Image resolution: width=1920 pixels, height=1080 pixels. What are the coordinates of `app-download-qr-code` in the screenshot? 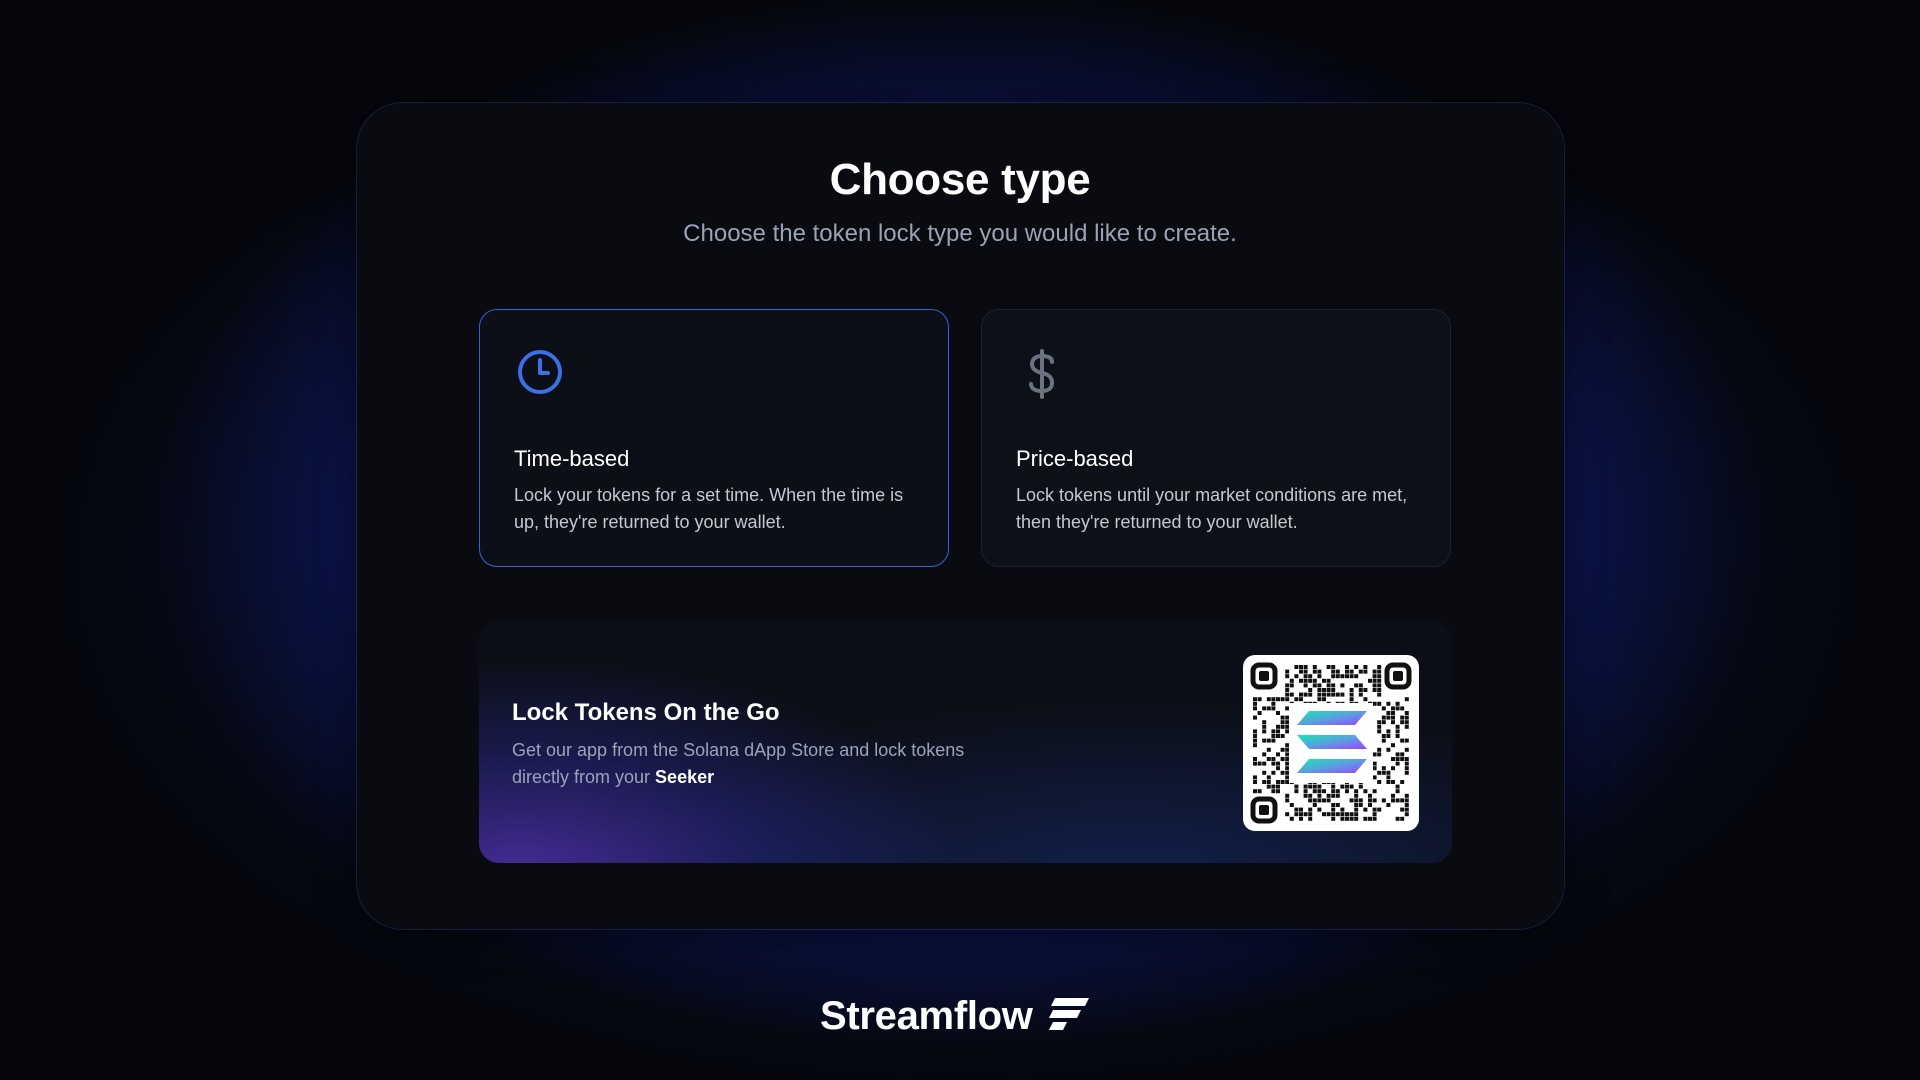 It's located at (1331, 743).